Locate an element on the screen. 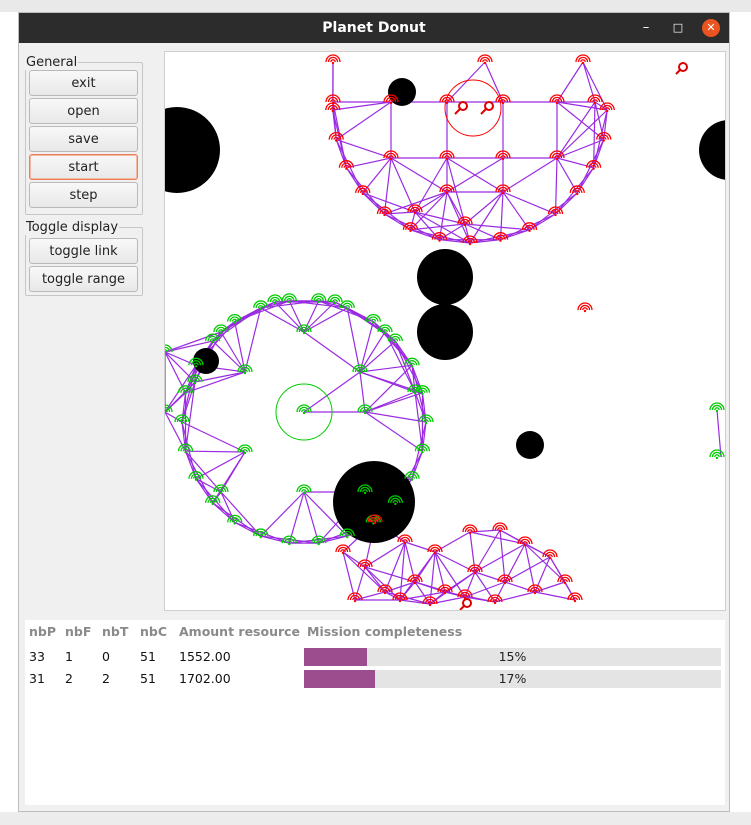 Image resolution: width=751 pixels, height=825 pixels. save-button: save is located at coordinates (83, 139).